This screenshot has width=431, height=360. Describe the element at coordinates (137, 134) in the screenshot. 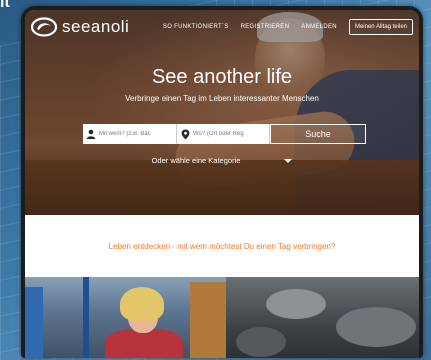

I see `who-input` at that location.